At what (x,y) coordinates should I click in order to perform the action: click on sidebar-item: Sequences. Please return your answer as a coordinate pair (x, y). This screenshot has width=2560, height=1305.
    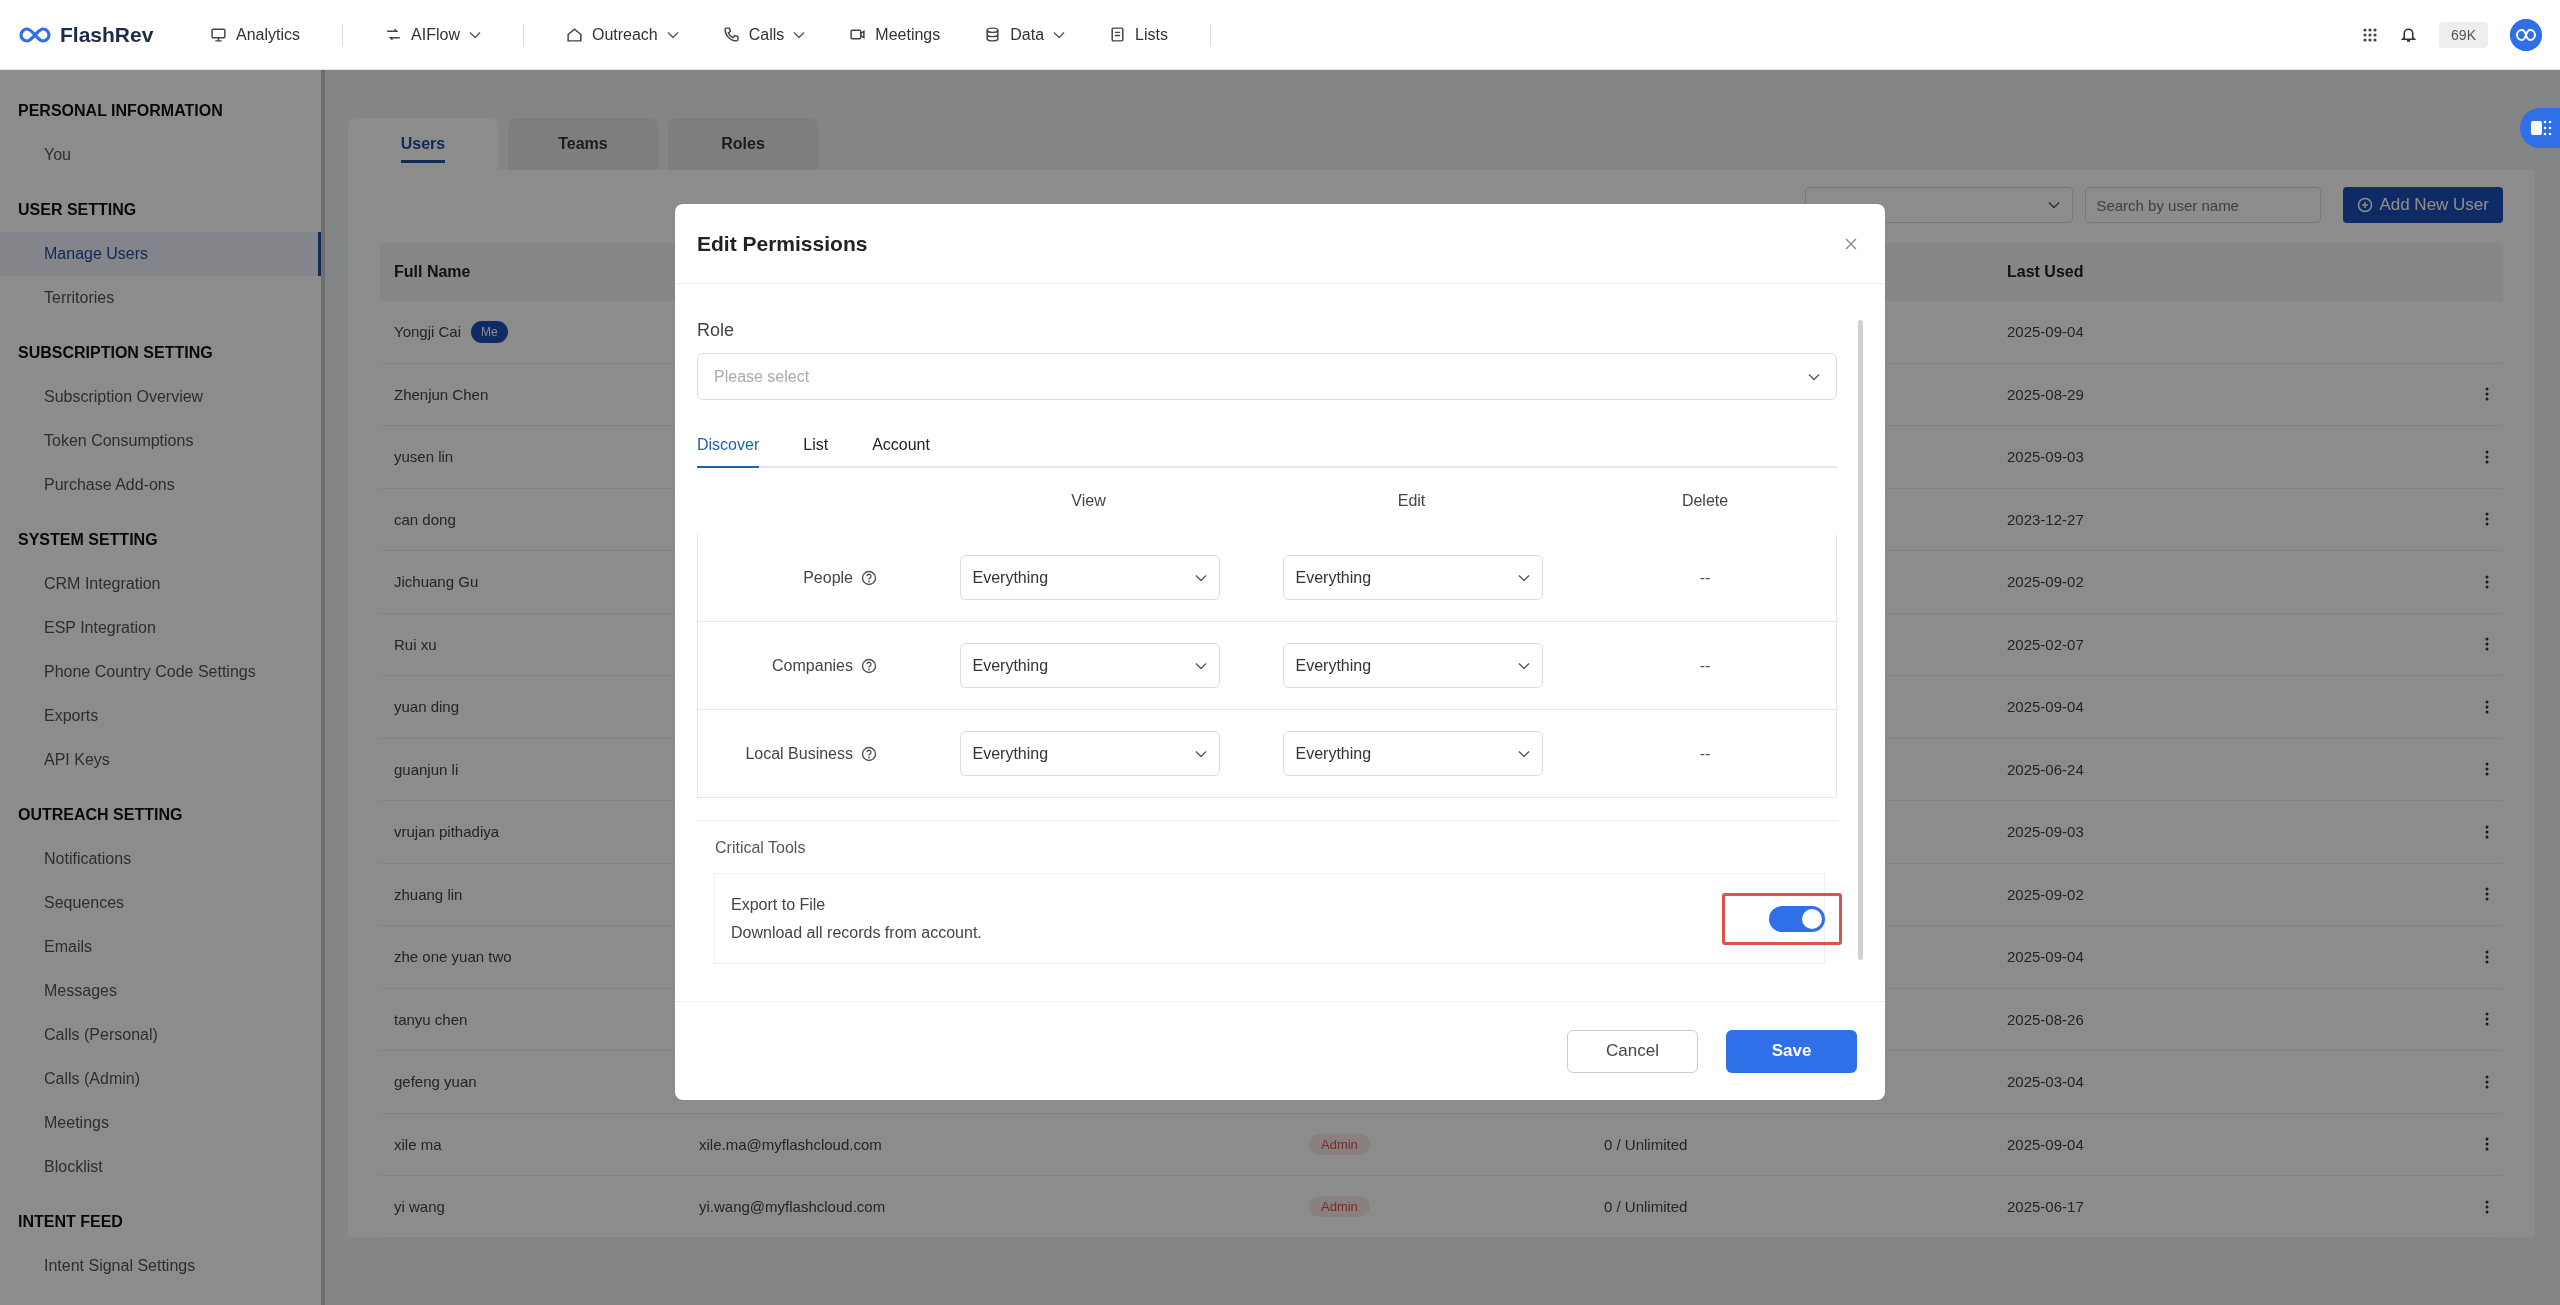
    Looking at the image, I should click on (160, 903).